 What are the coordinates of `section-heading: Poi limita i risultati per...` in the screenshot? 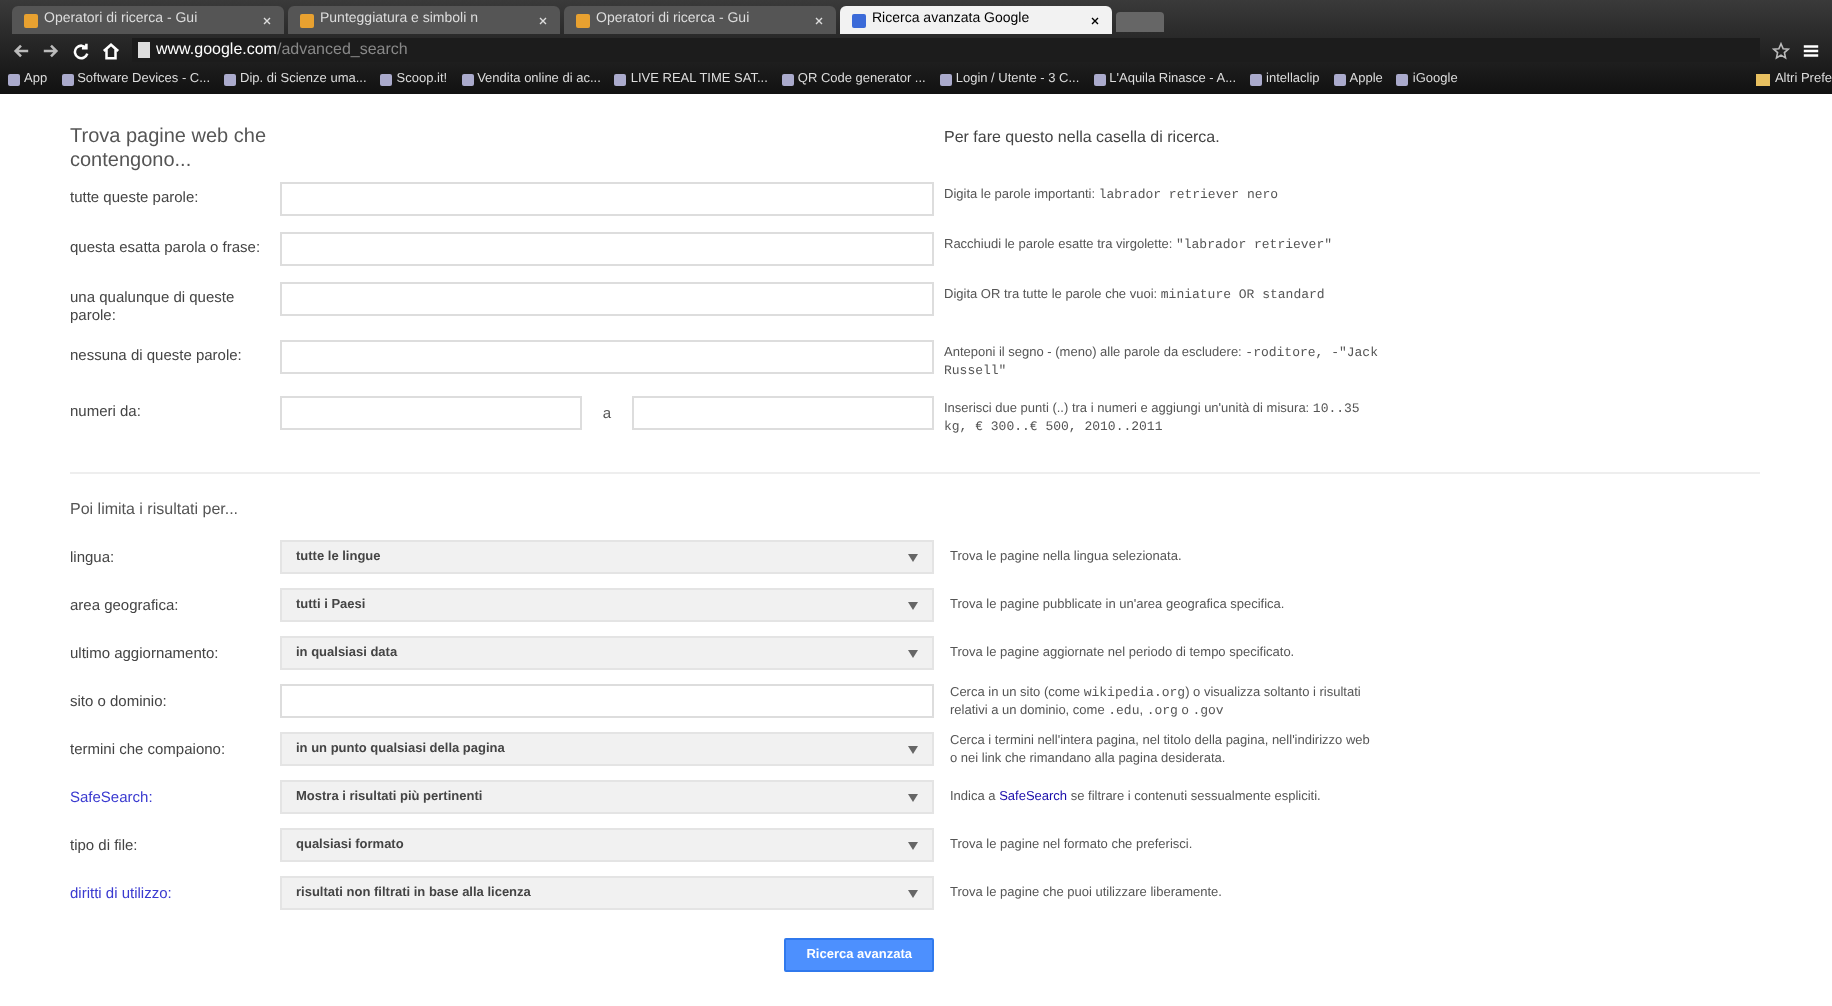 It's located at (155, 510).